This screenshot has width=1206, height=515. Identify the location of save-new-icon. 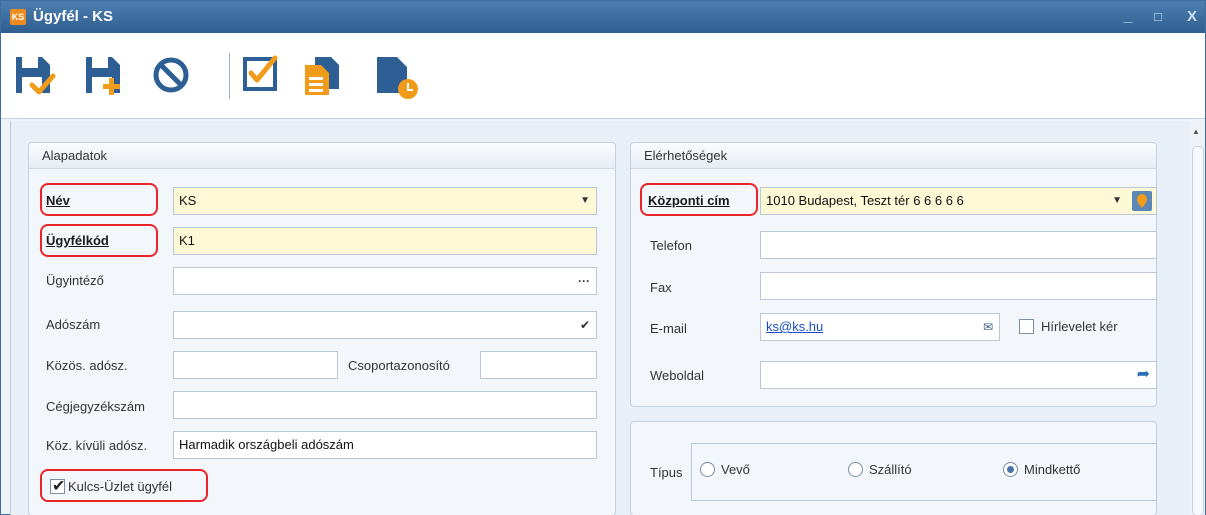
(103, 76).